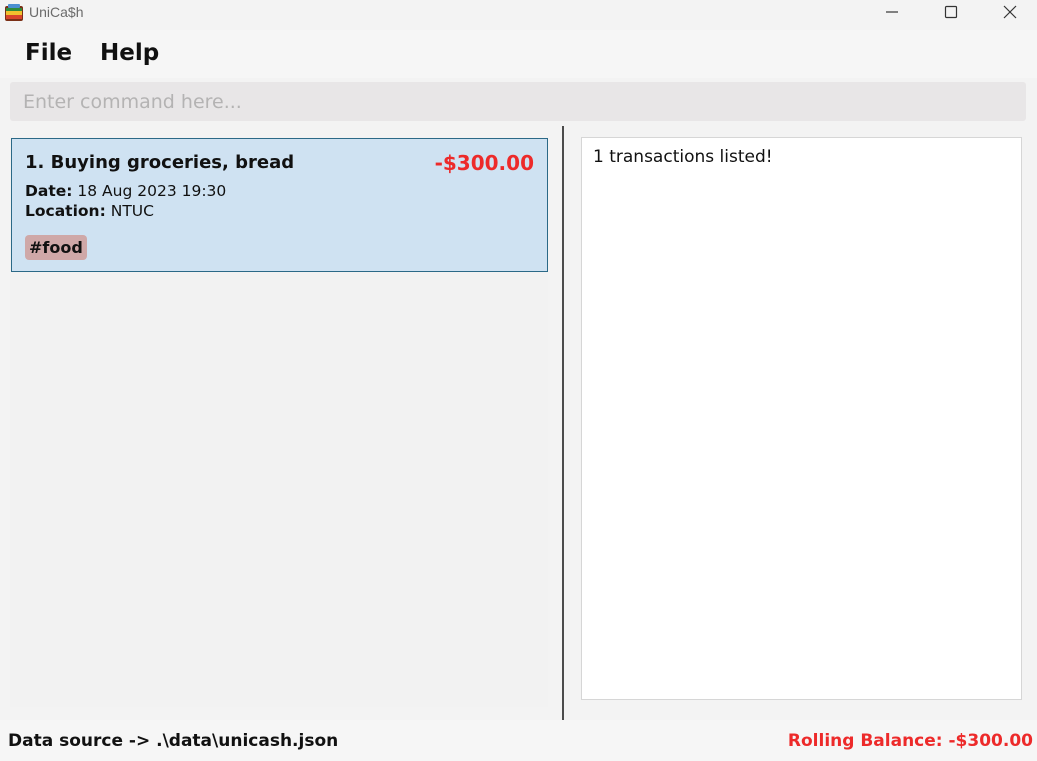 Image resolution: width=1037 pixels, height=761 pixels. Describe the element at coordinates (563, 423) in the screenshot. I see `split-pane-divider` at that location.